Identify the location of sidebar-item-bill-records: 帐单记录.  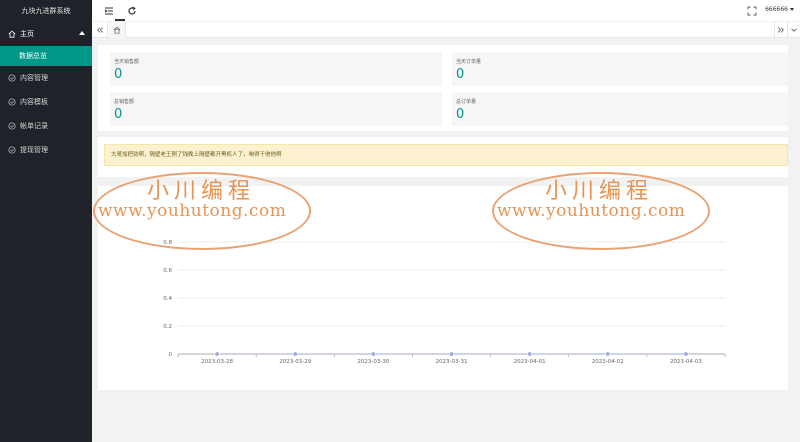
(46, 126).